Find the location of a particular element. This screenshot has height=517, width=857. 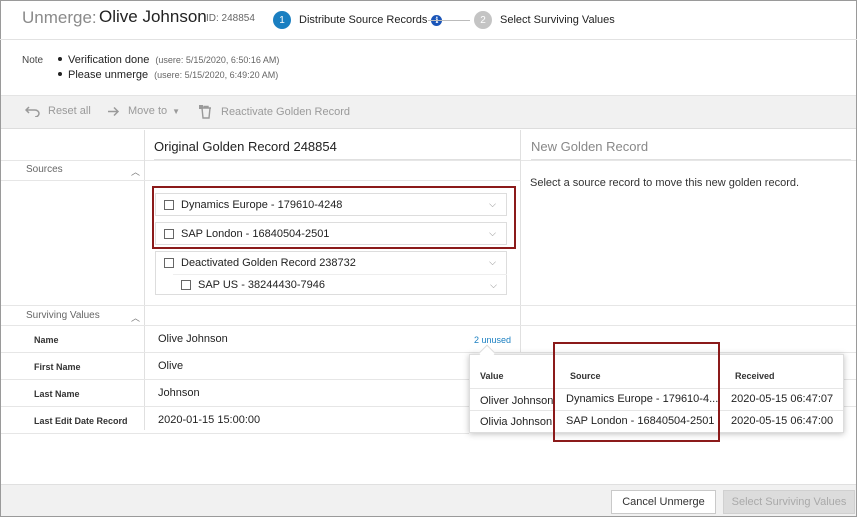

trash-restore-icon is located at coordinates (205, 112).